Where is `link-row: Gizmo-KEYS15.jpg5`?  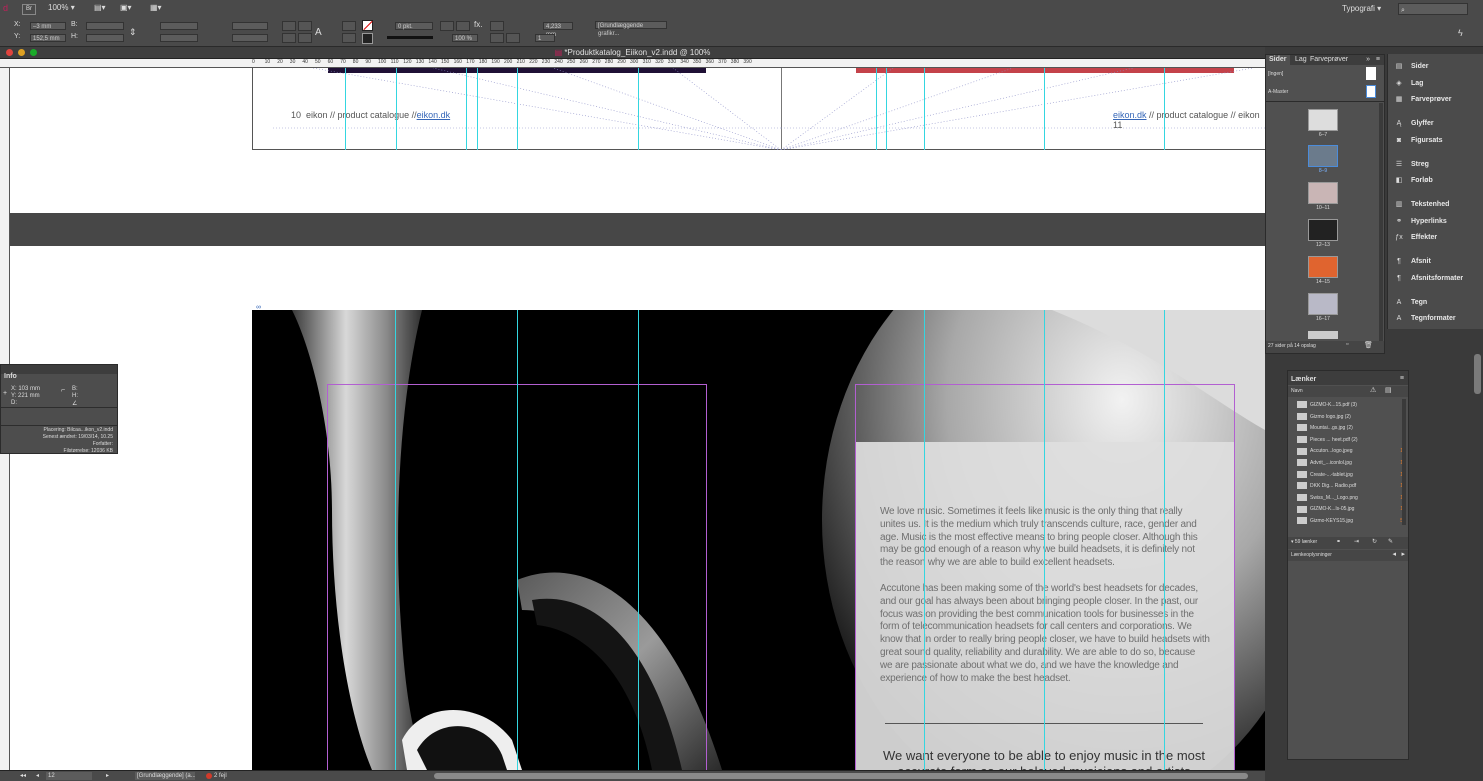
link-row: Gizmo-KEYS15.jpg5 is located at coordinates (1347, 521).